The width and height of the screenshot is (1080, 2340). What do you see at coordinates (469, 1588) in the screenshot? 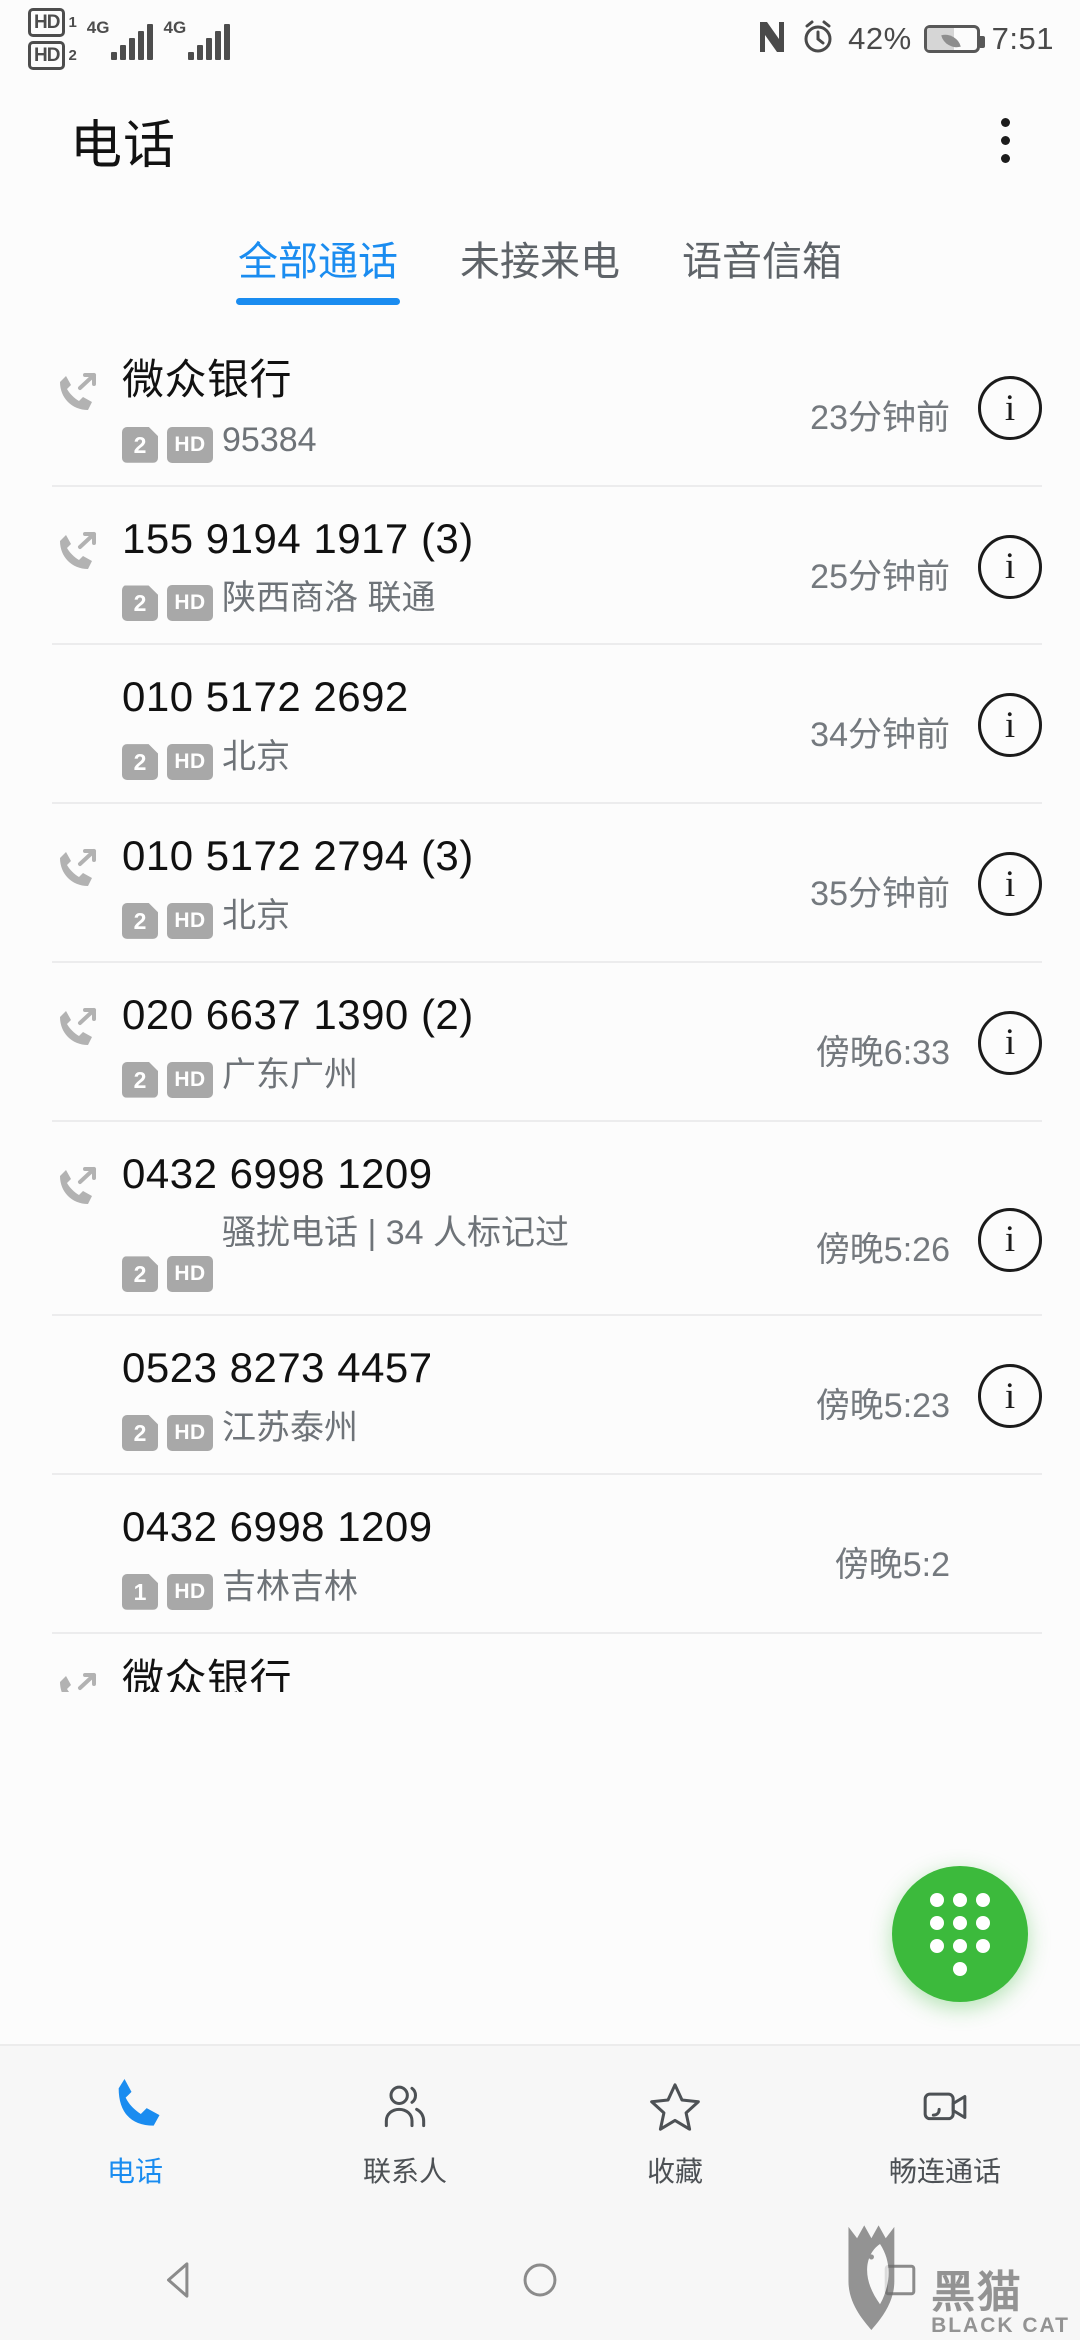
I see `call-subline: 1 HD 吉林吉林` at bounding box center [469, 1588].